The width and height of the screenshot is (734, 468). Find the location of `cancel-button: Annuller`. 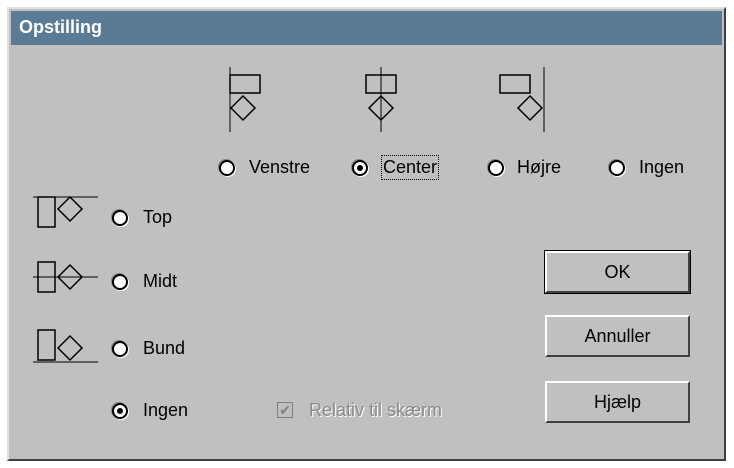

cancel-button: Annuller is located at coordinates (617, 336).